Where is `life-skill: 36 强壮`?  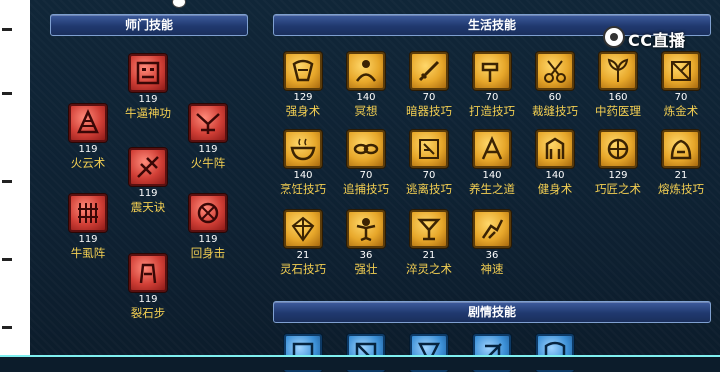
life-skill: 36 强壮 is located at coordinates (366, 243).